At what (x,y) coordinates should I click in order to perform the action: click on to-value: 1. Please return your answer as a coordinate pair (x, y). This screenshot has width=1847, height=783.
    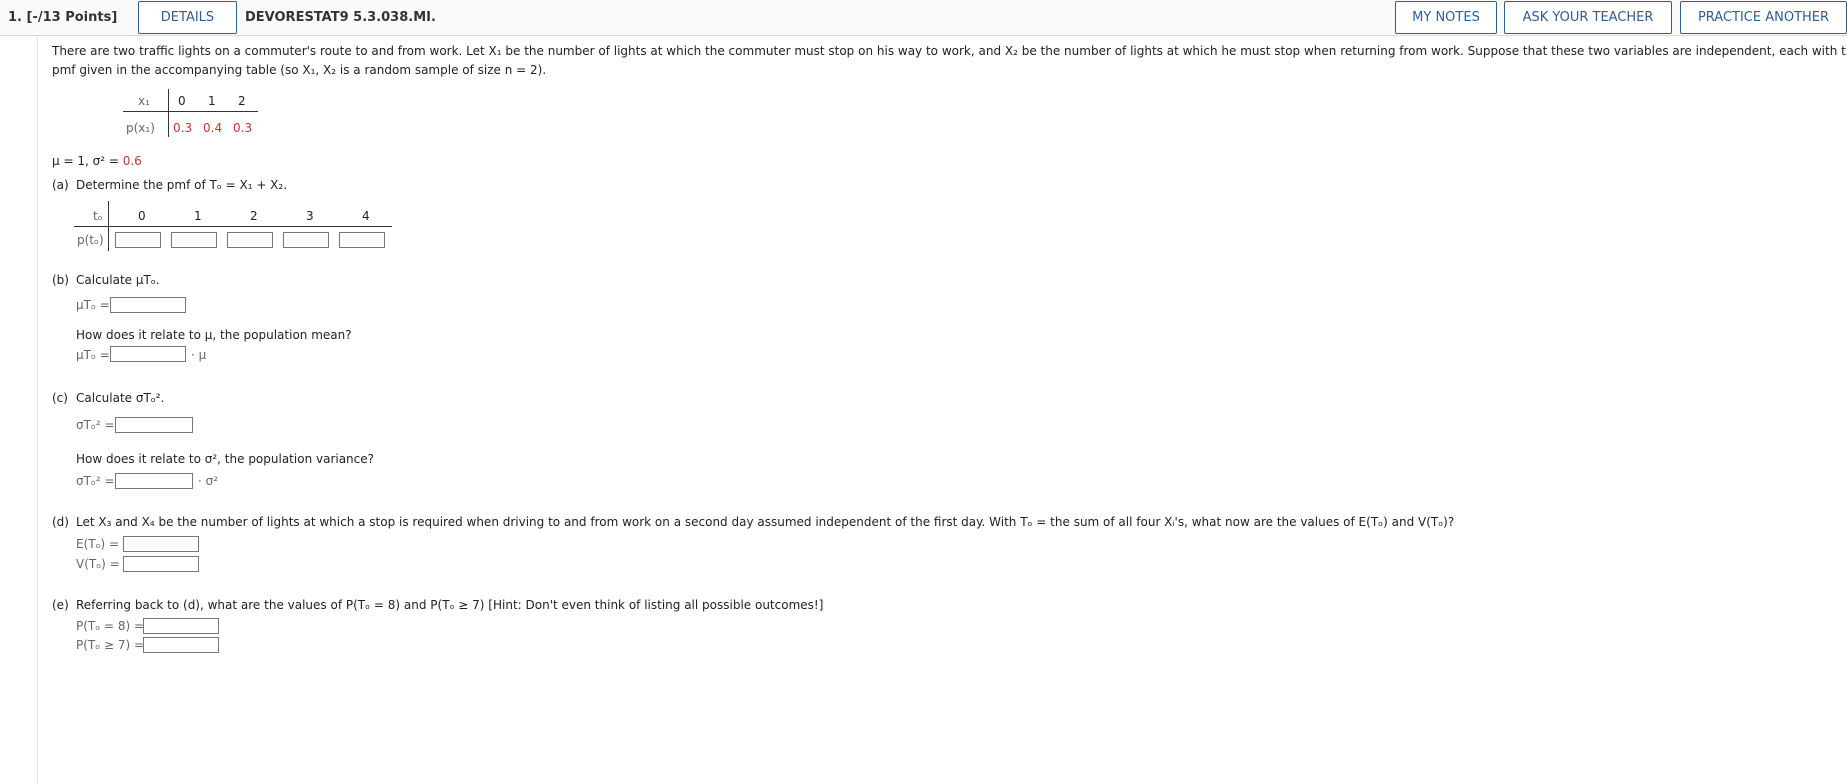
    Looking at the image, I should click on (198, 216).